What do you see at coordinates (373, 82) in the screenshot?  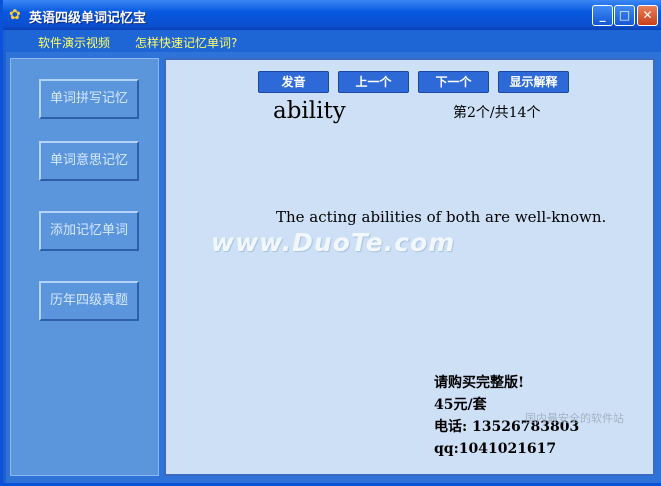 I see `prev-button: 上一个` at bounding box center [373, 82].